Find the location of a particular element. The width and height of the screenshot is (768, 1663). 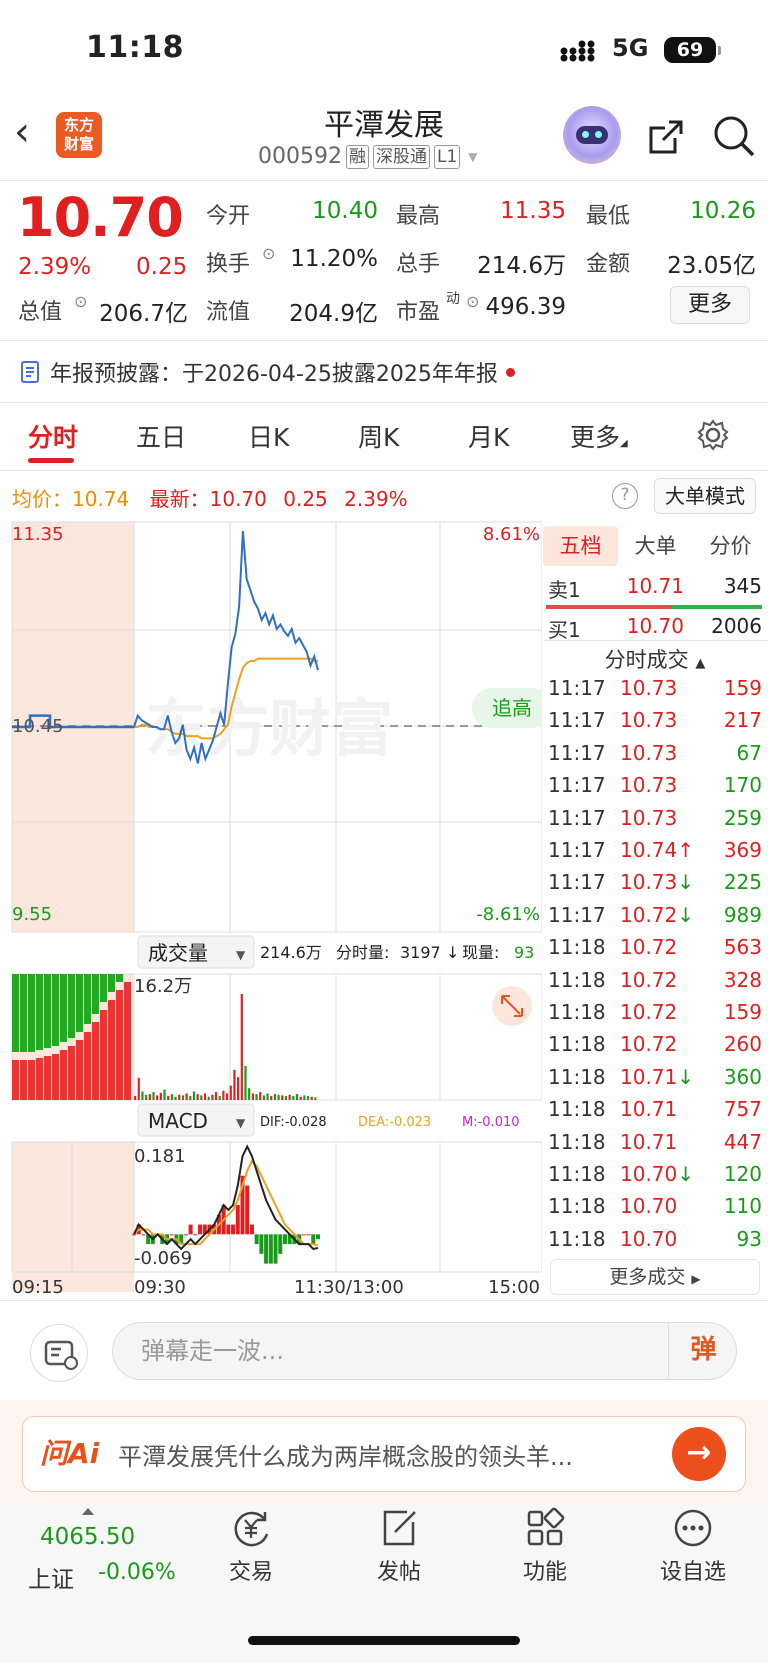

trade-price: 10.71 is located at coordinates (649, 1141).